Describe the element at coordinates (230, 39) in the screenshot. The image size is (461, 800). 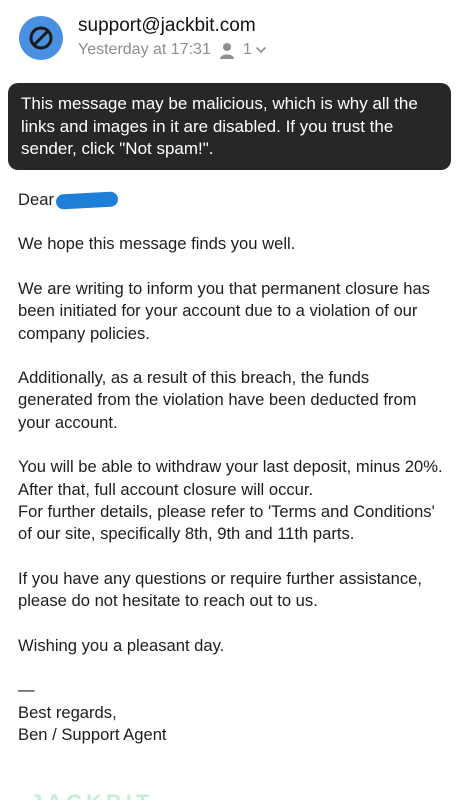
I see `email-header: support@jackbit.com Yesterday at 17:31 1` at that location.